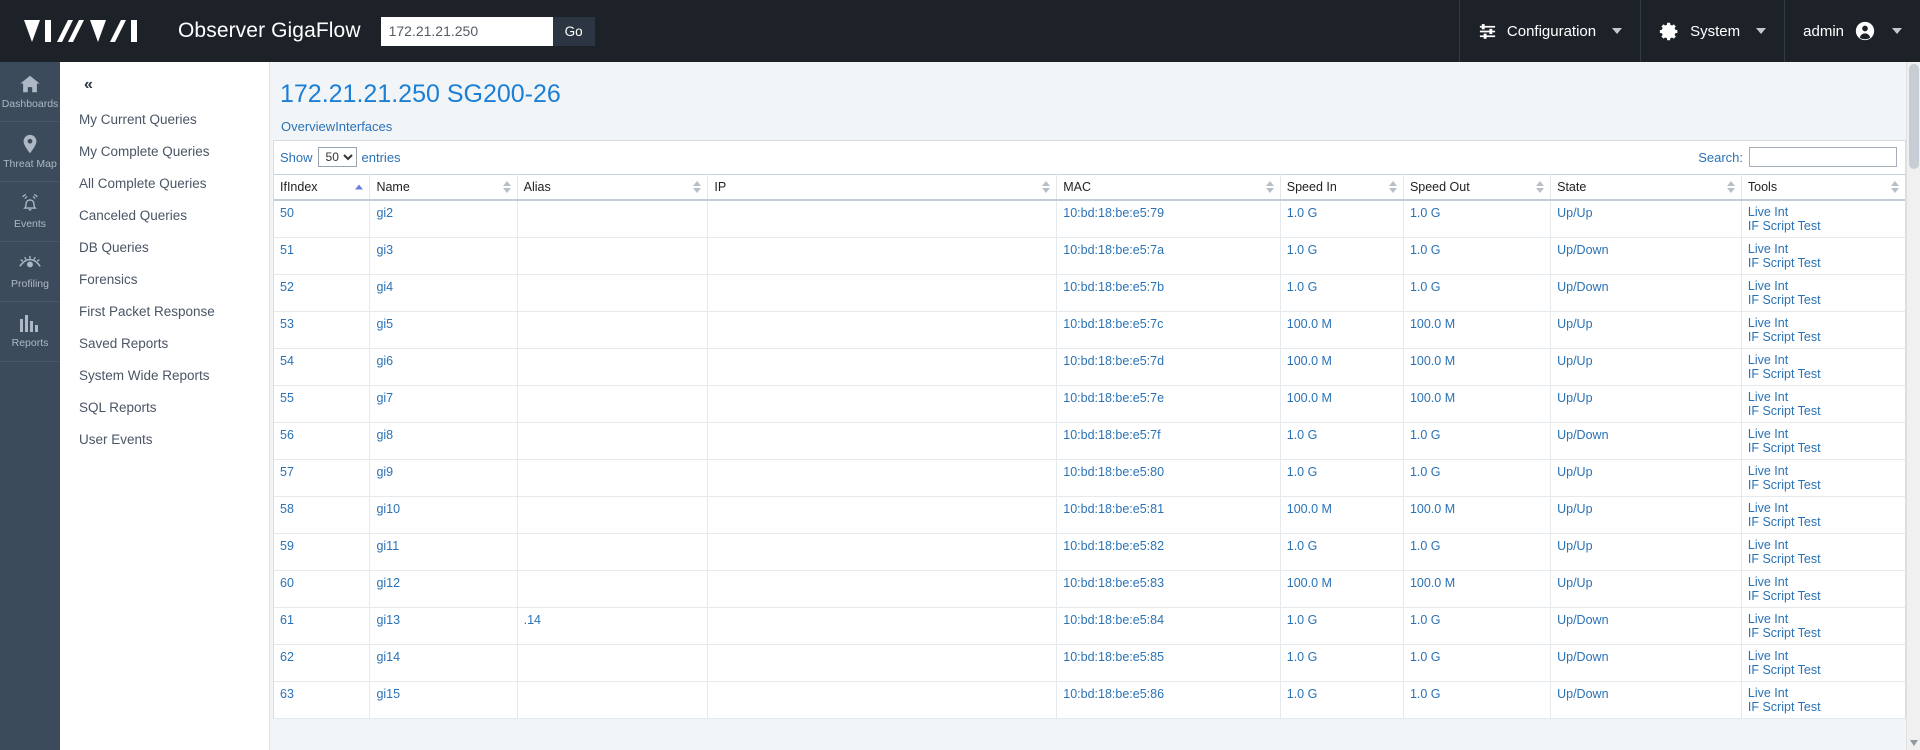  Describe the element at coordinates (1646, 626) in the screenshot. I see `cell-state: Up/Down` at that location.